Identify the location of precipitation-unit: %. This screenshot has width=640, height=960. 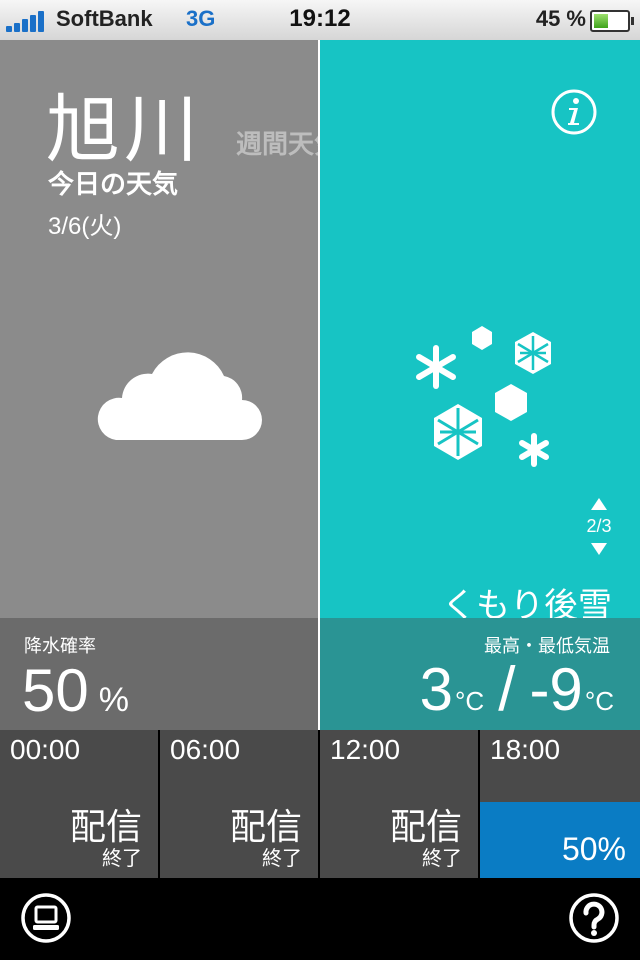
(113, 700).